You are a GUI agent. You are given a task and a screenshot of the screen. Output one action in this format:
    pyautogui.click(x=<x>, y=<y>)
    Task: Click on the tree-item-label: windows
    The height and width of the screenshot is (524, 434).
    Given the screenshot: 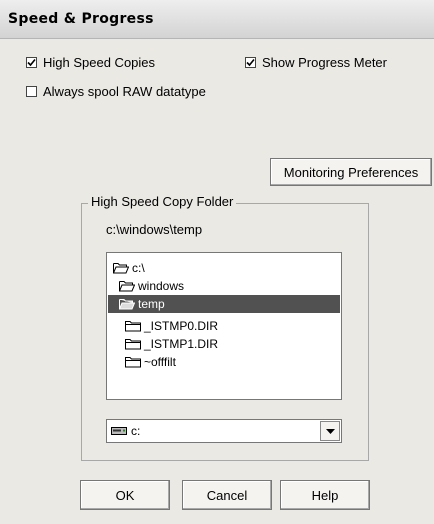 What is the action you would take?
    pyautogui.click(x=161, y=286)
    